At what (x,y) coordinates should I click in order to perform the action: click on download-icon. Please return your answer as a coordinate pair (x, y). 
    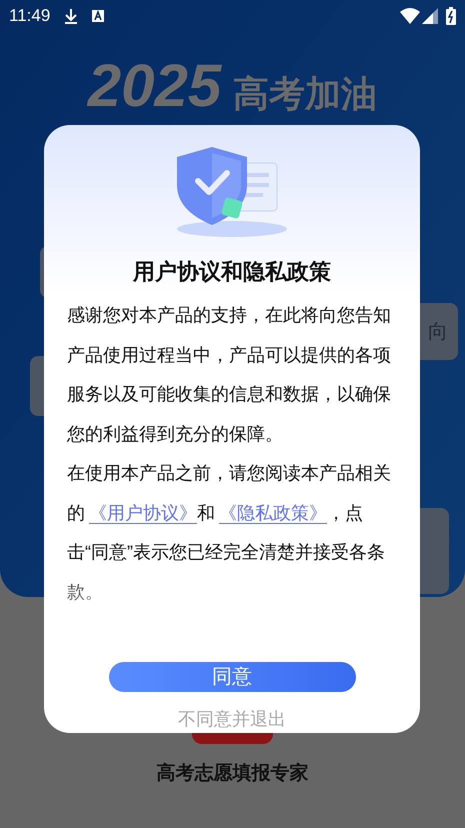
    Looking at the image, I should click on (71, 16).